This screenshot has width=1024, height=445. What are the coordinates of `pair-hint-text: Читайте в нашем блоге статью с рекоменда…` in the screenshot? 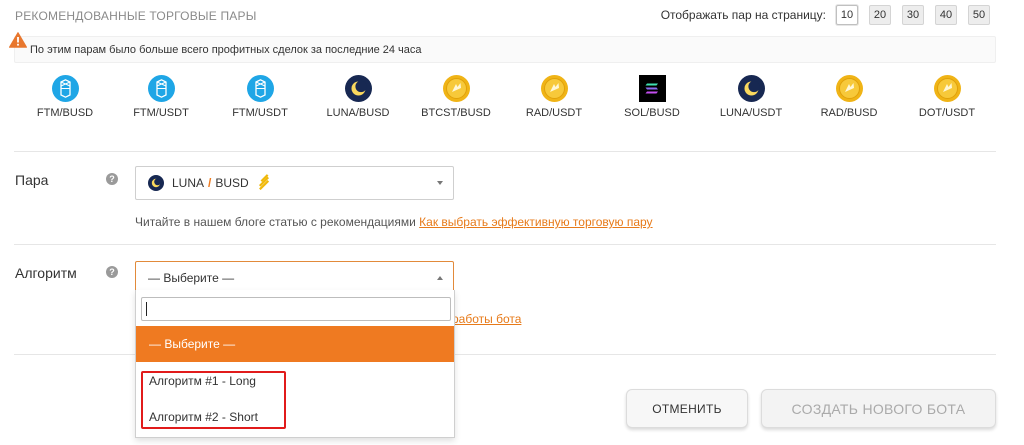 It's located at (277, 222).